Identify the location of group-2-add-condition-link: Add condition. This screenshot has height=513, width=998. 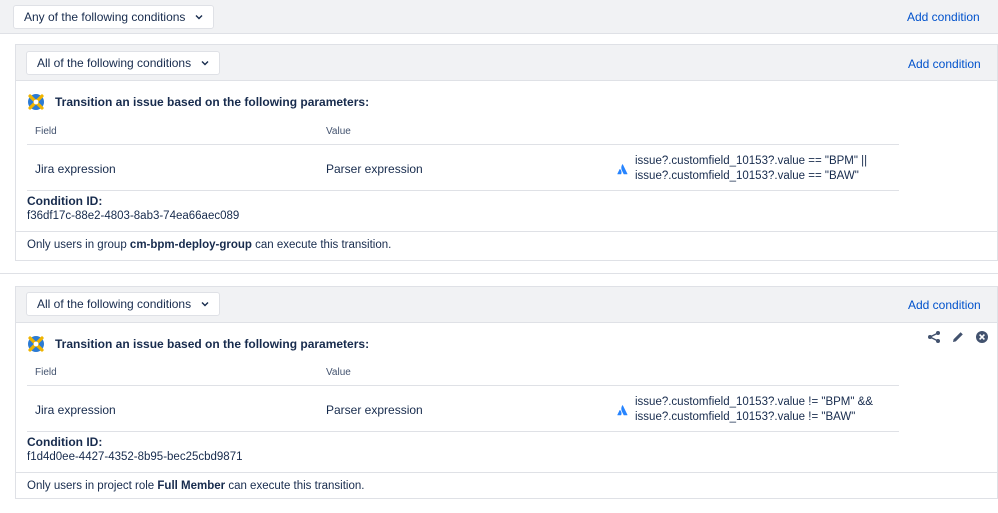
(944, 305).